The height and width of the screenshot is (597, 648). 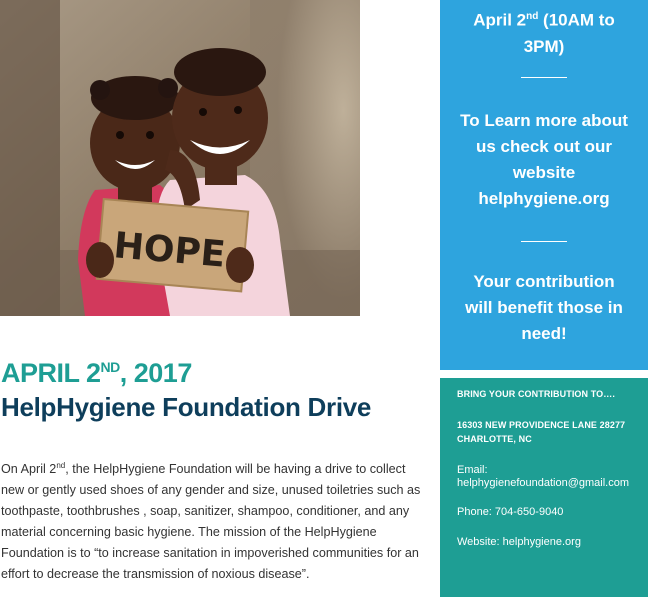 What do you see at coordinates (544, 199) in the screenshot?
I see `website-link: helphygiene.org` at bounding box center [544, 199].